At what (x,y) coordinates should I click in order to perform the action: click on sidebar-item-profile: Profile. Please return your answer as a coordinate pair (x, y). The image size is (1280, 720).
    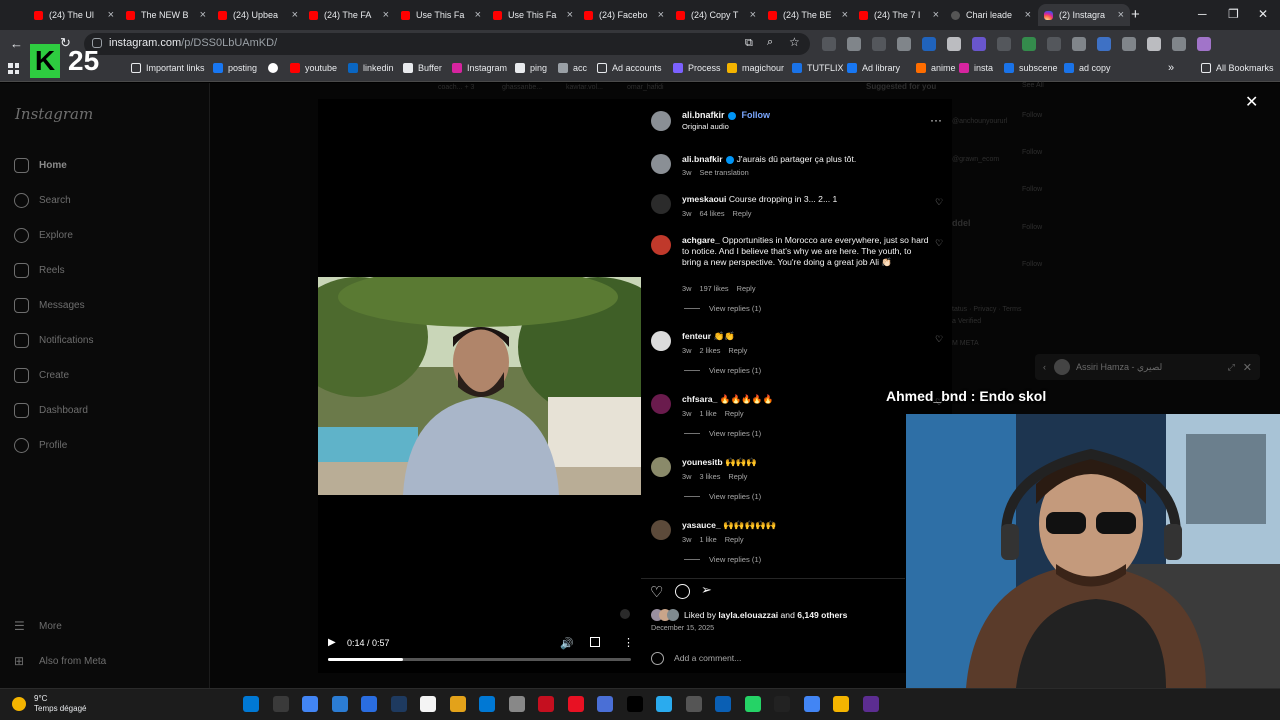
    Looking at the image, I should click on (40, 445).